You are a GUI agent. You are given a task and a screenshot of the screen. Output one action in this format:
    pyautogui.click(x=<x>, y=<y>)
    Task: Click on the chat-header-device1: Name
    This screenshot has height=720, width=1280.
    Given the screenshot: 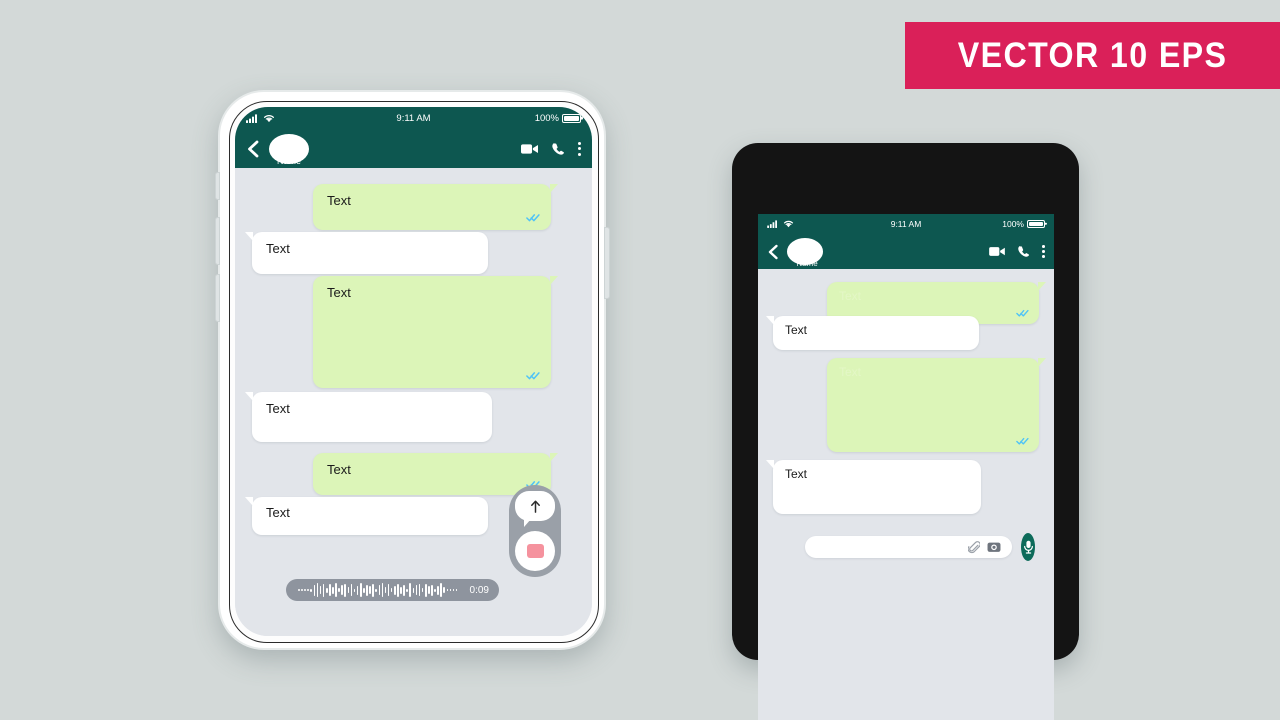 What is the action you would take?
    pyautogui.click(x=413, y=148)
    